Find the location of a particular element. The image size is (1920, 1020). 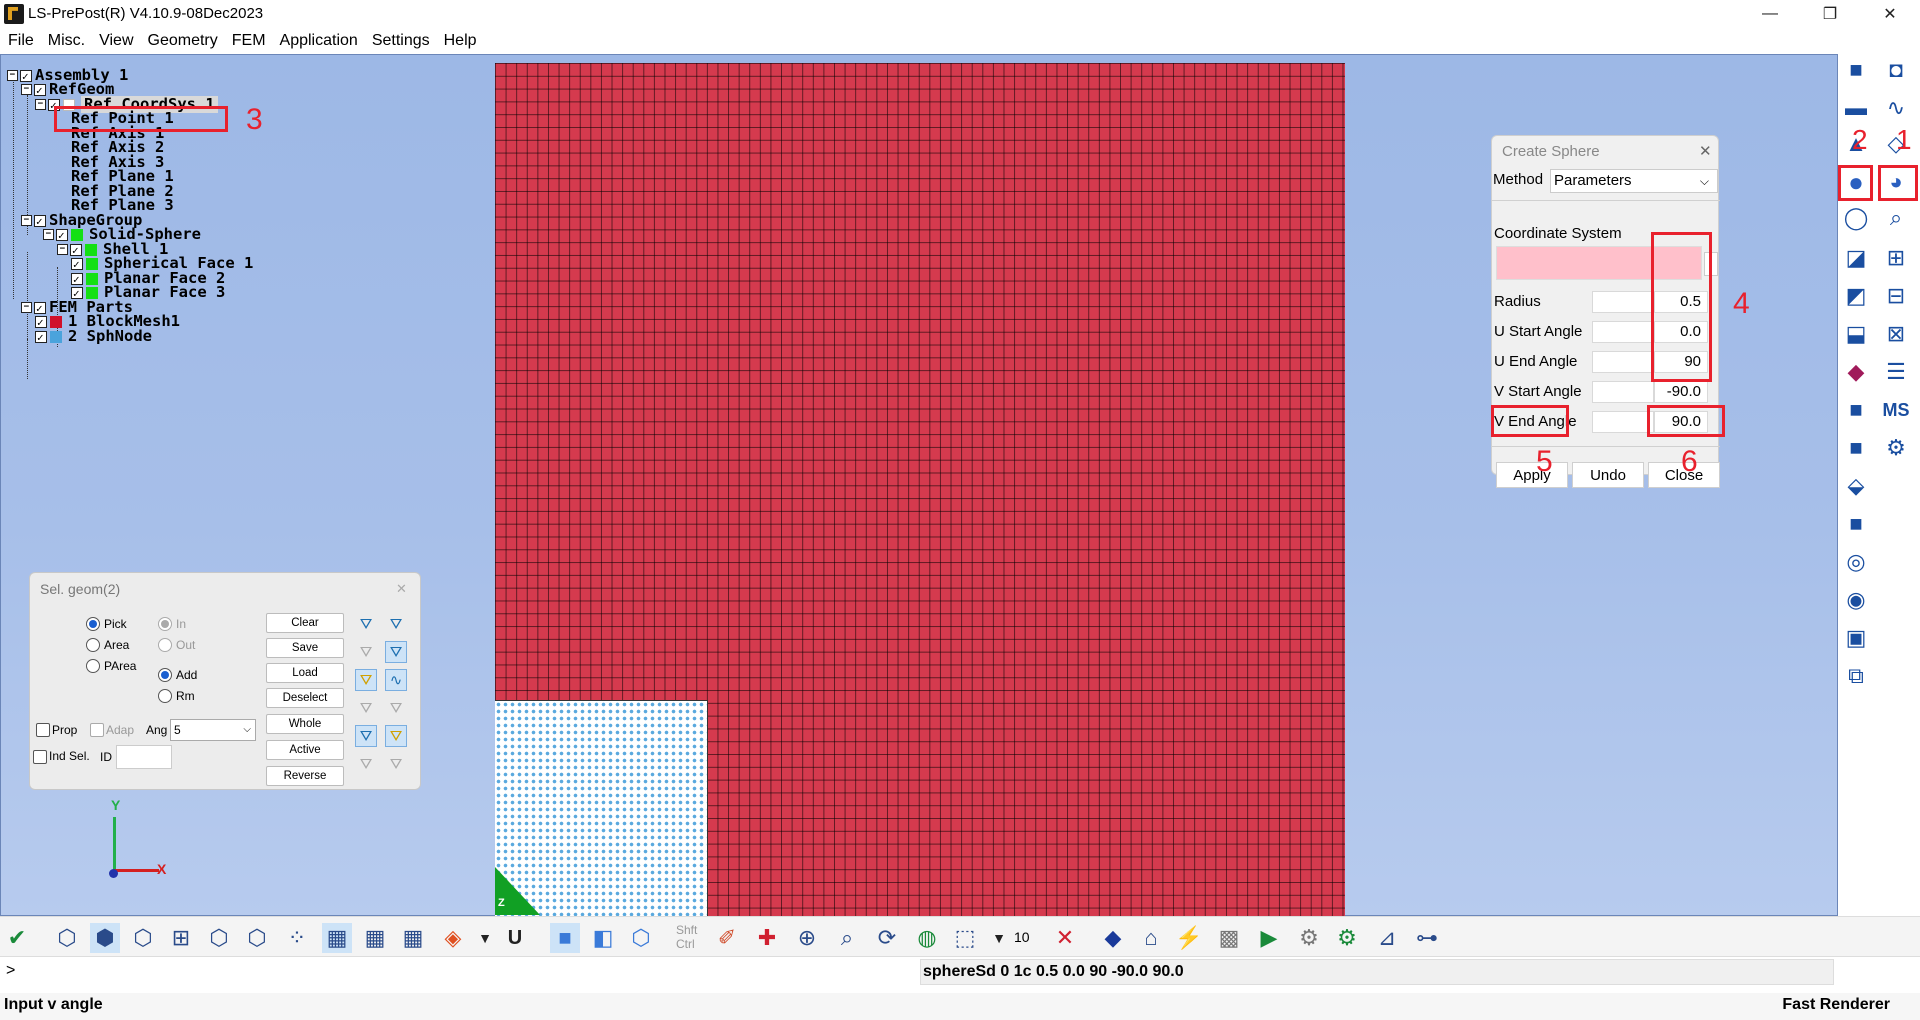

reverse-button: Reverse is located at coordinates (305, 776).